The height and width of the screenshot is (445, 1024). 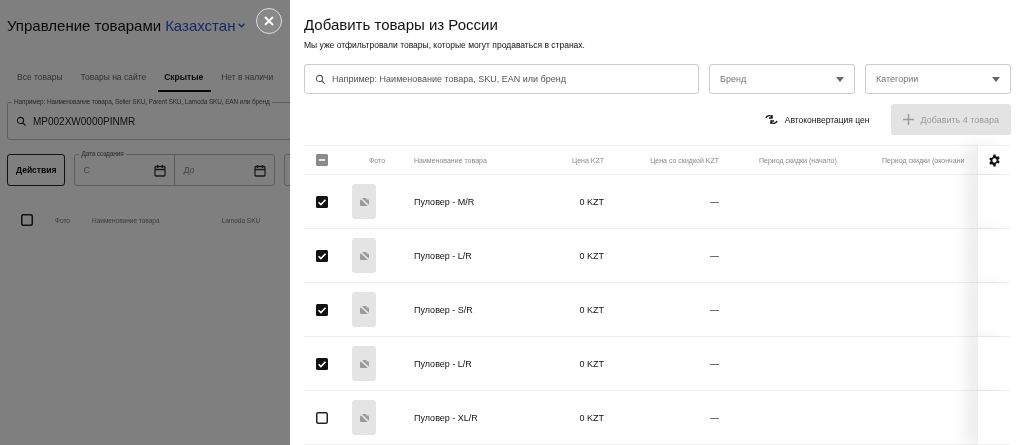 What do you see at coordinates (782, 79) in the screenshot?
I see `brand-dropdown: Бренд` at bounding box center [782, 79].